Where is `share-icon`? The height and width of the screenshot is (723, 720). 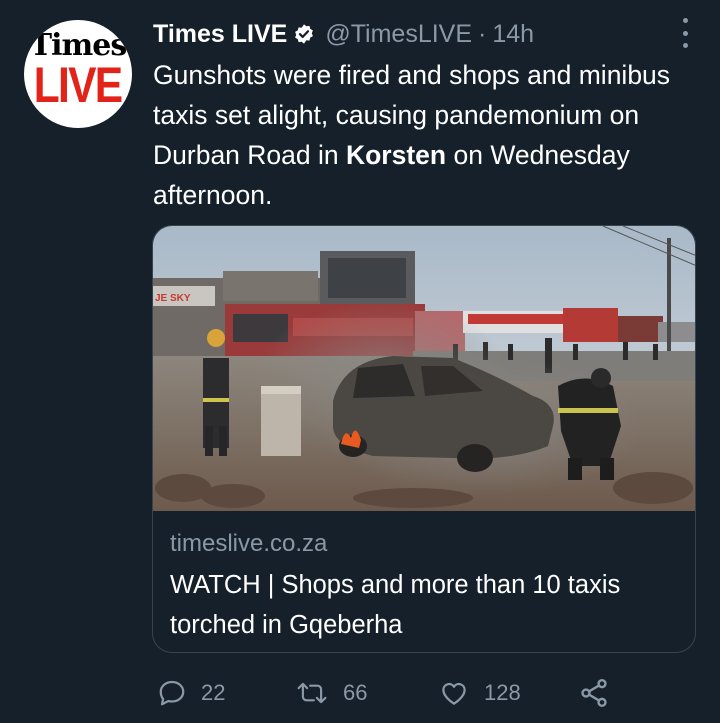 share-icon is located at coordinates (594, 693).